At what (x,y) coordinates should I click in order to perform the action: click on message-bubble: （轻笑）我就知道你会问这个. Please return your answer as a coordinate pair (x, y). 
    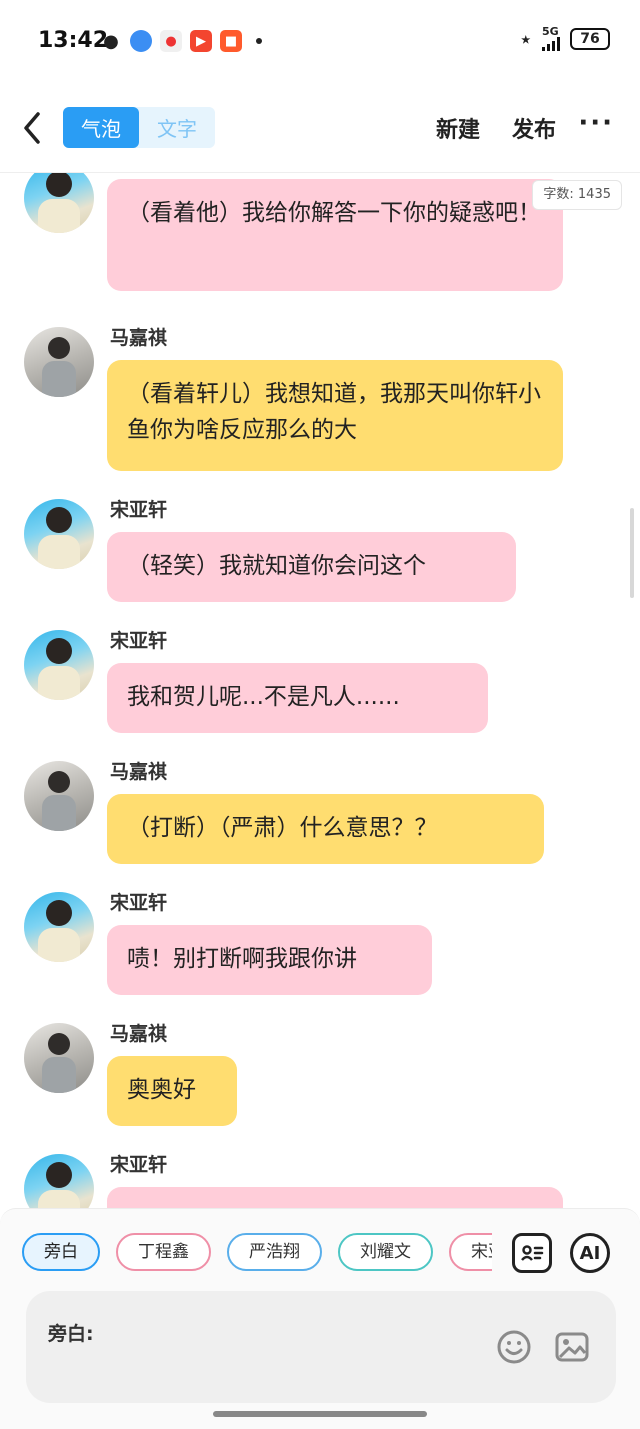
    Looking at the image, I should click on (311, 567).